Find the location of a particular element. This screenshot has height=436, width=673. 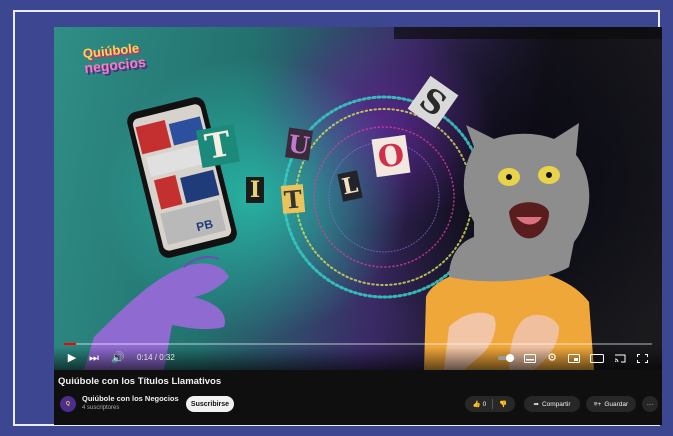

channel-avatar: Q is located at coordinates (68, 404).